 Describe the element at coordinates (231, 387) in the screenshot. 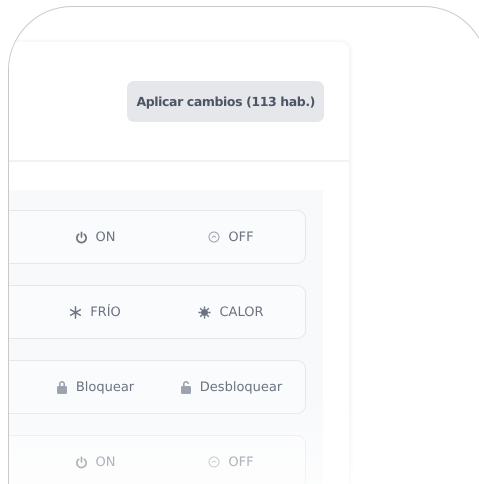

I see `option-button: Desbloquear` at that location.